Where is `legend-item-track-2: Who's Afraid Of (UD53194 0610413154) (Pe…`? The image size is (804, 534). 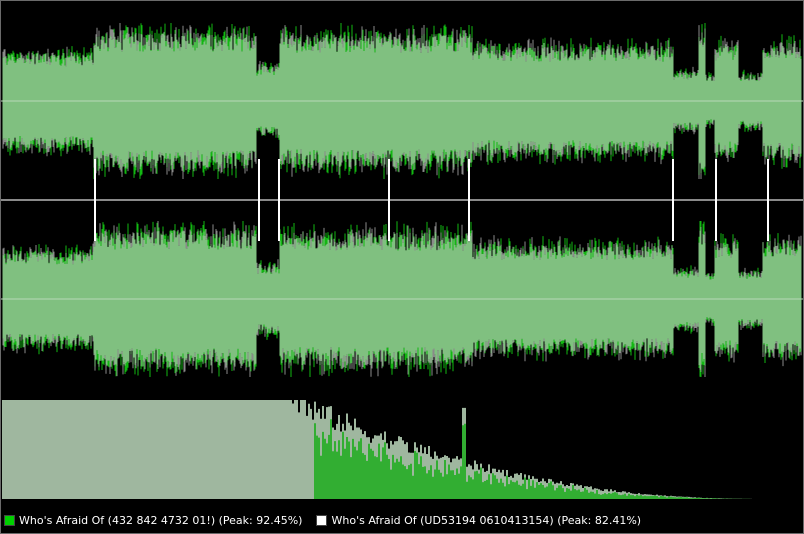
legend-item-track-2: Who's Afraid Of (UD53194 0610413154) (Pe… is located at coordinates (478, 520).